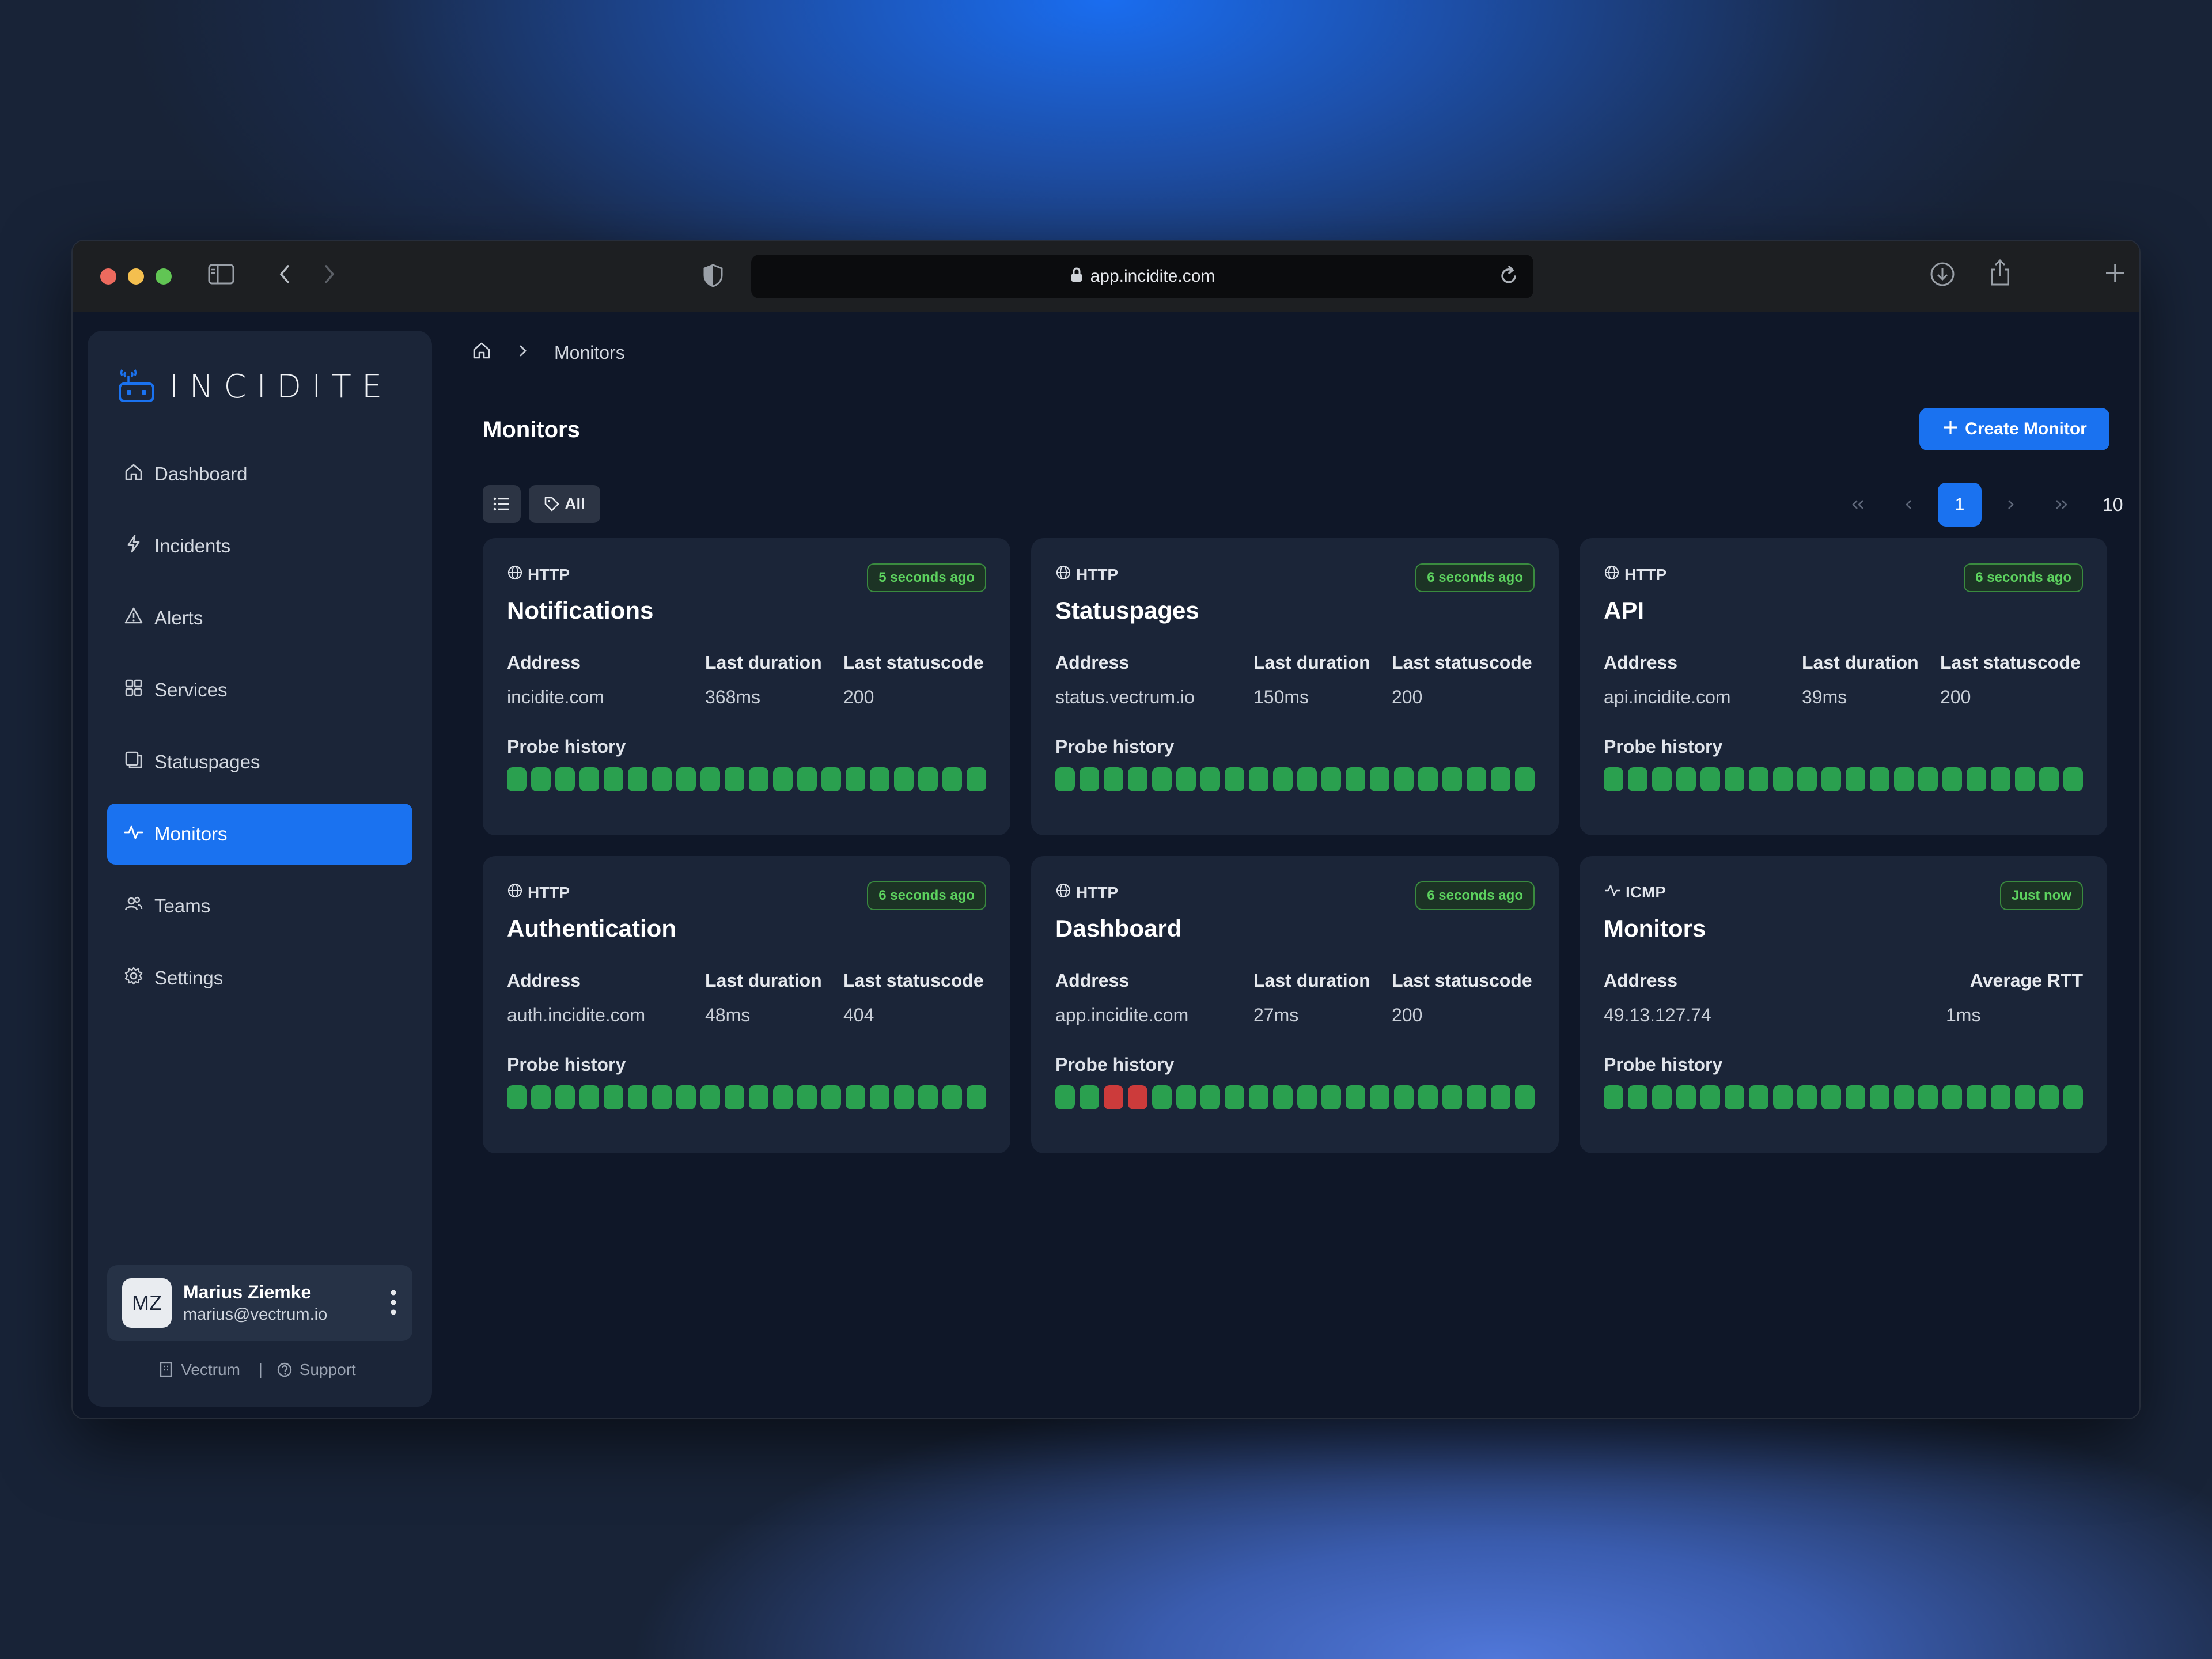  Describe the element at coordinates (1909, 505) in the screenshot. I see `prev-page-icon` at that location.